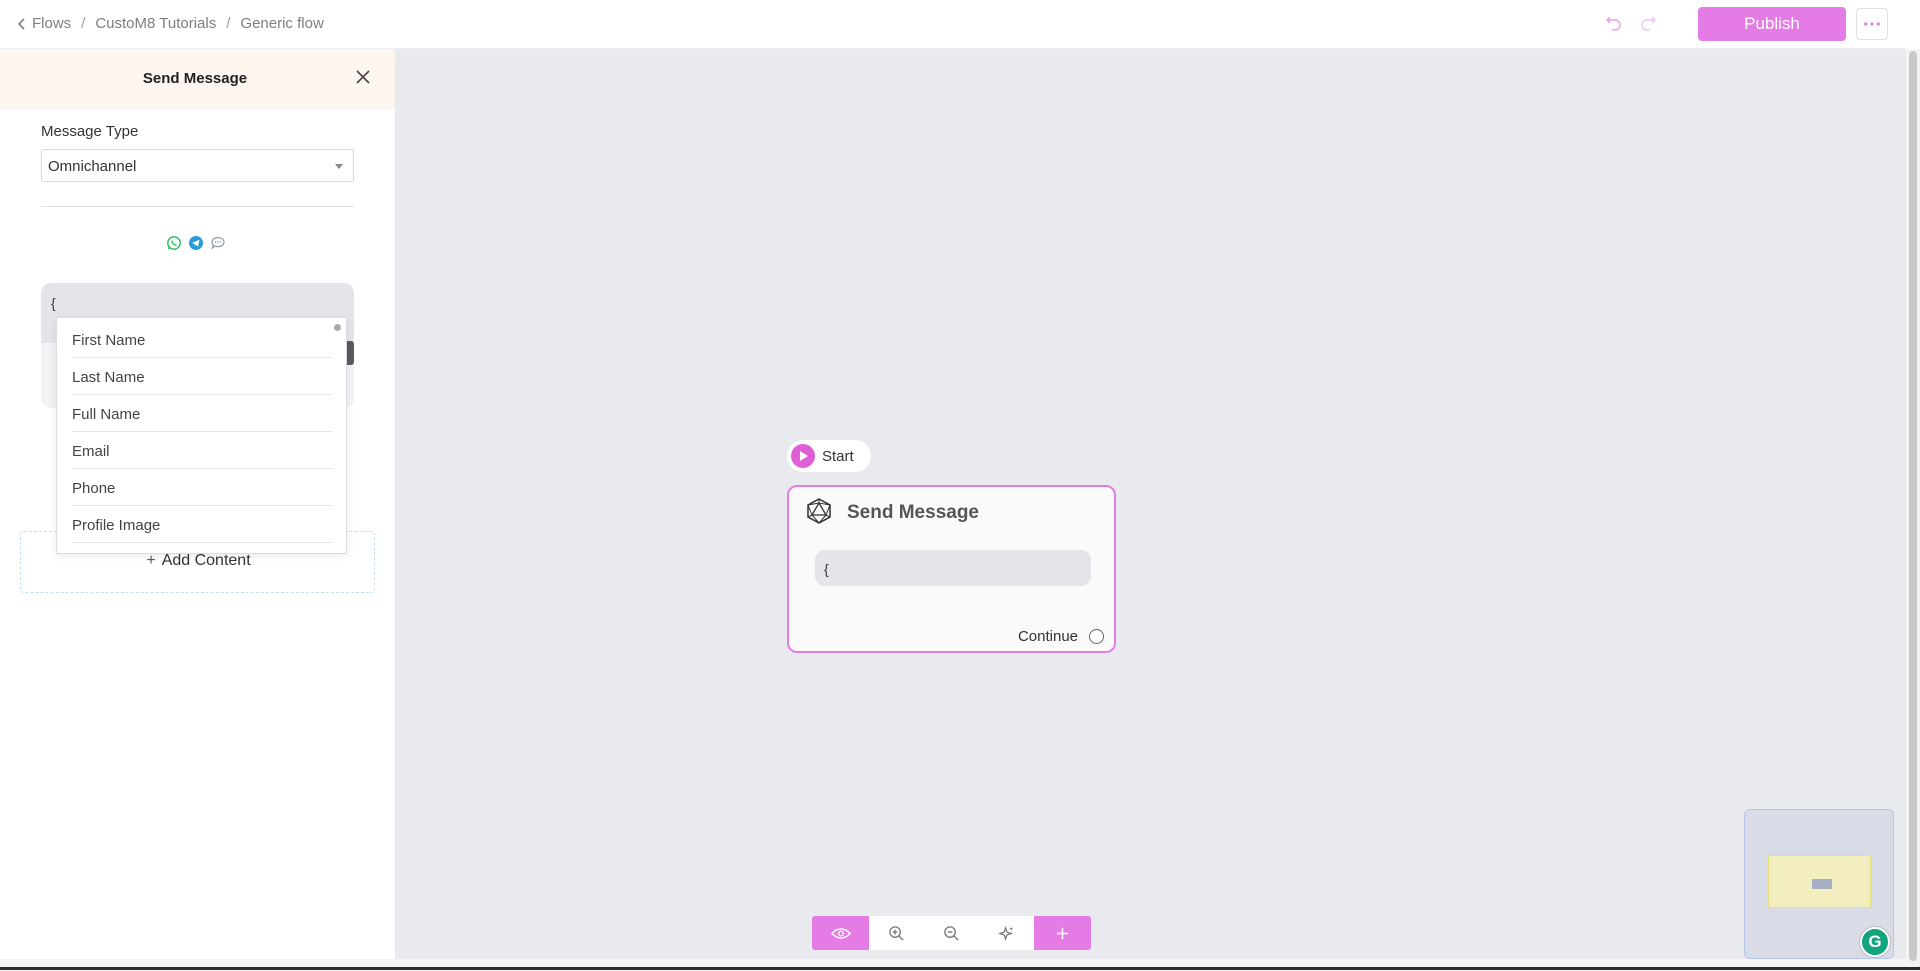 The image size is (1920, 971). Describe the element at coordinates (155, 23) in the screenshot. I see `breadcrumb-folder: CustoM8 Tutorials` at that location.